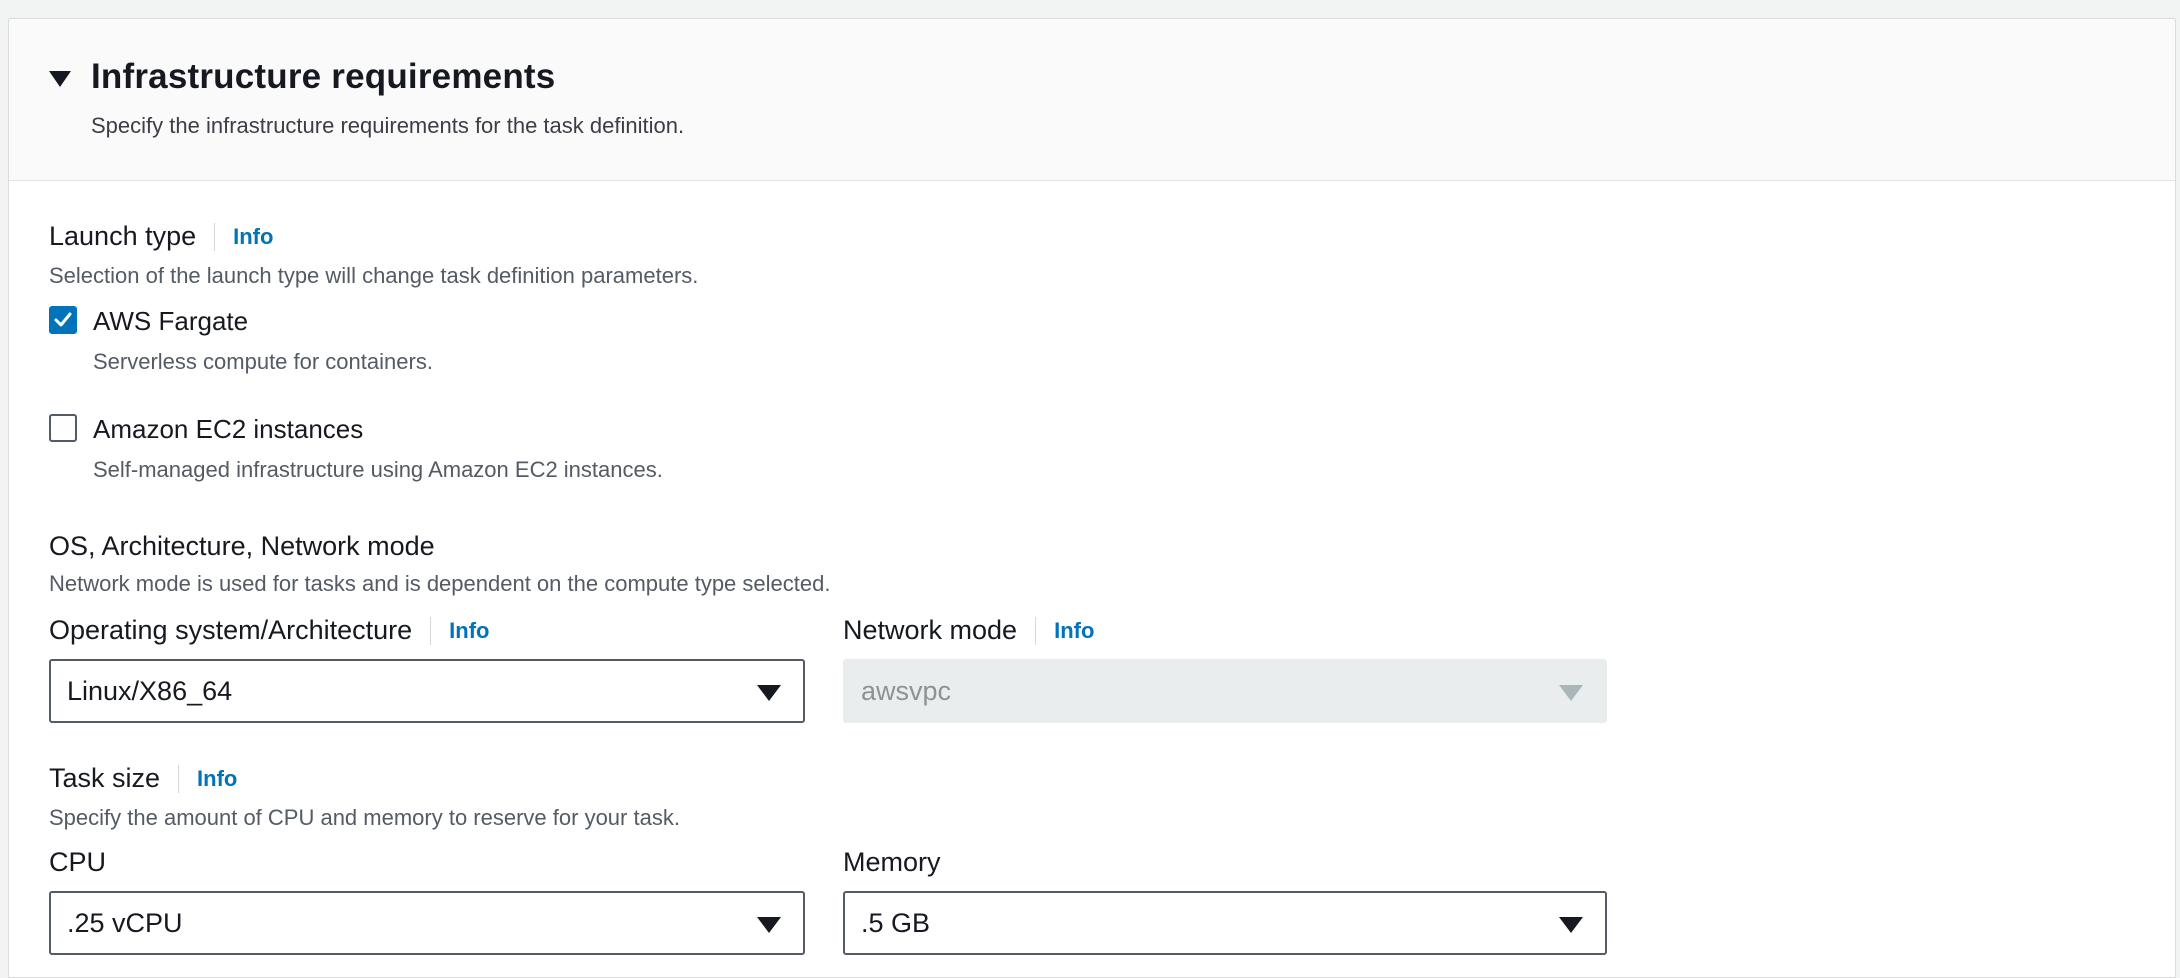 The height and width of the screenshot is (978, 2180). I want to click on cpu-selected-value: .25 vCPU, so click(125, 923).